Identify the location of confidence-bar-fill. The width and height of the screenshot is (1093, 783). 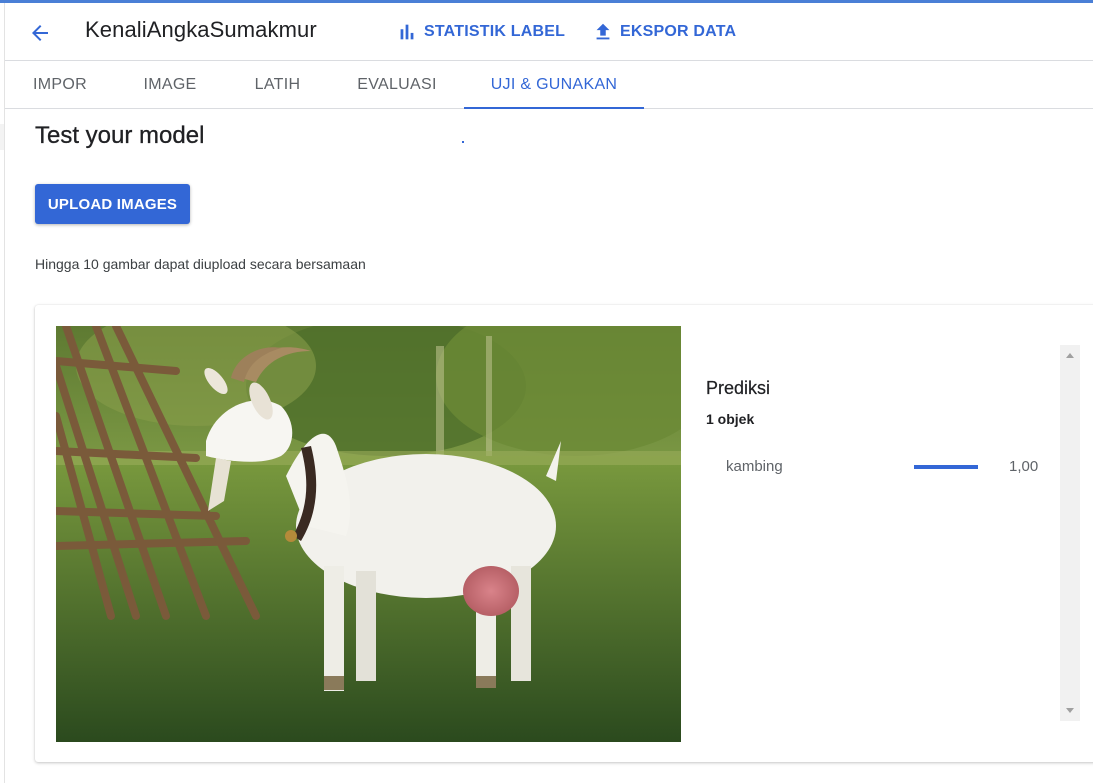
(946, 467).